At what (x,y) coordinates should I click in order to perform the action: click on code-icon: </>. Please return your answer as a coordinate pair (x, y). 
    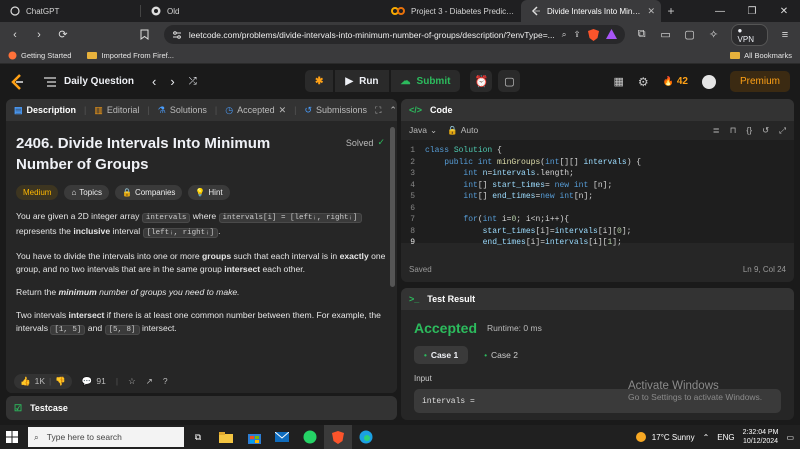
    Looking at the image, I should click on (416, 110).